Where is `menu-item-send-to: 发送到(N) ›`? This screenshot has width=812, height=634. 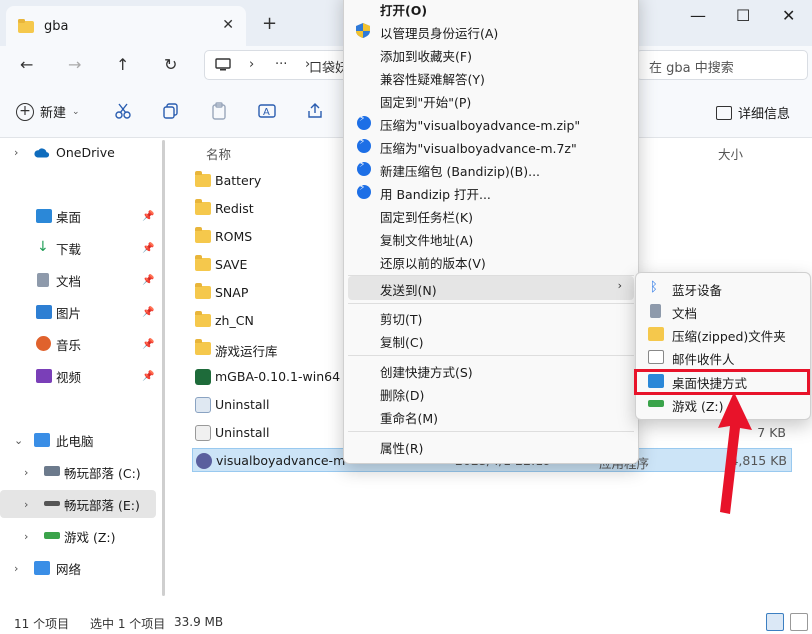
menu-item-send-to: 发送到(N) › is located at coordinates (491, 288).